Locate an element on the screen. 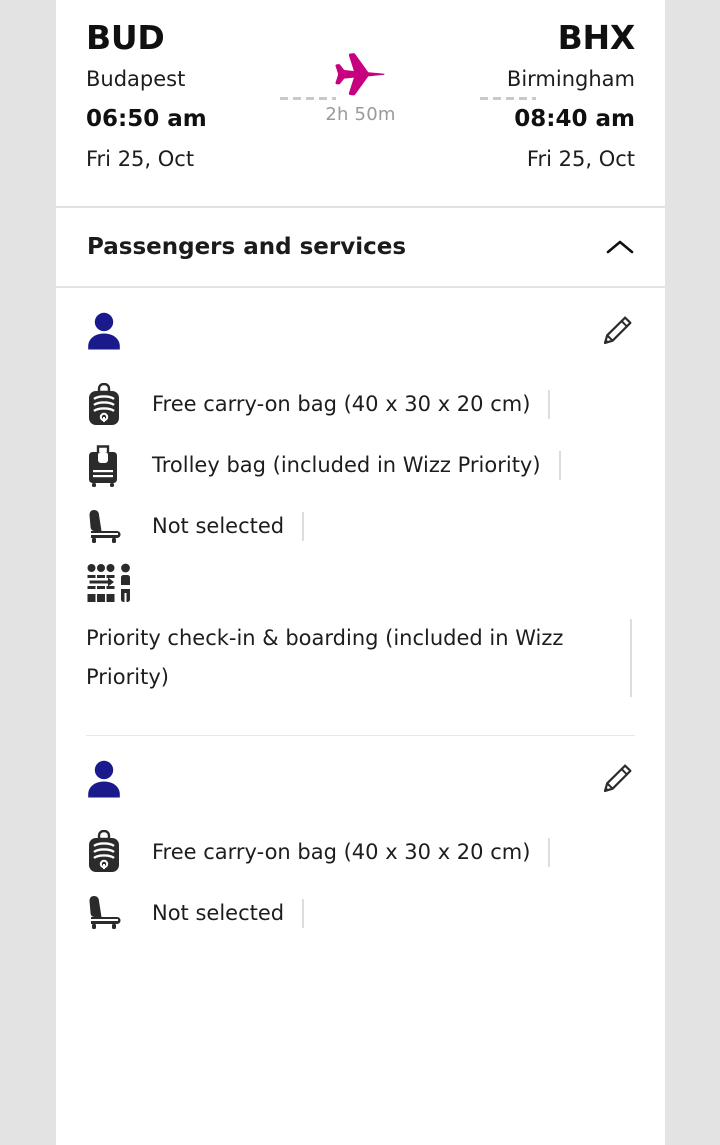 The image size is (720, 1145). origin-departure-date: Fri 25, Oct is located at coordinates (140, 158).